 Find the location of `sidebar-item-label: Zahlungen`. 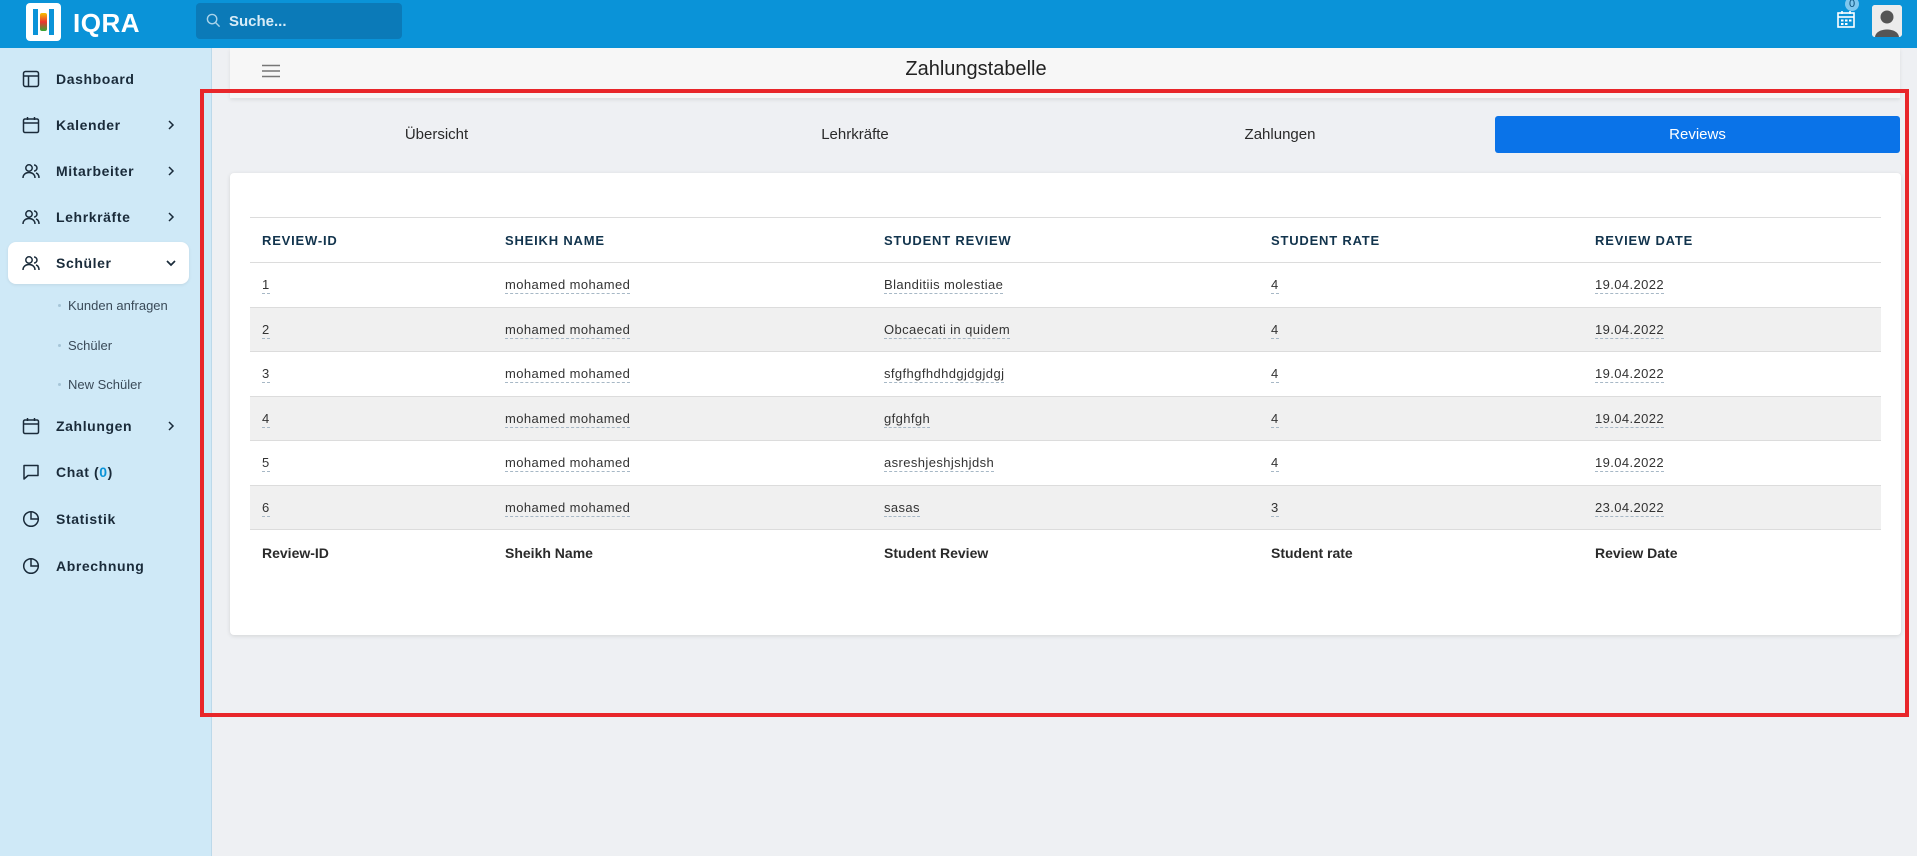

sidebar-item-label: Zahlungen is located at coordinates (94, 426).